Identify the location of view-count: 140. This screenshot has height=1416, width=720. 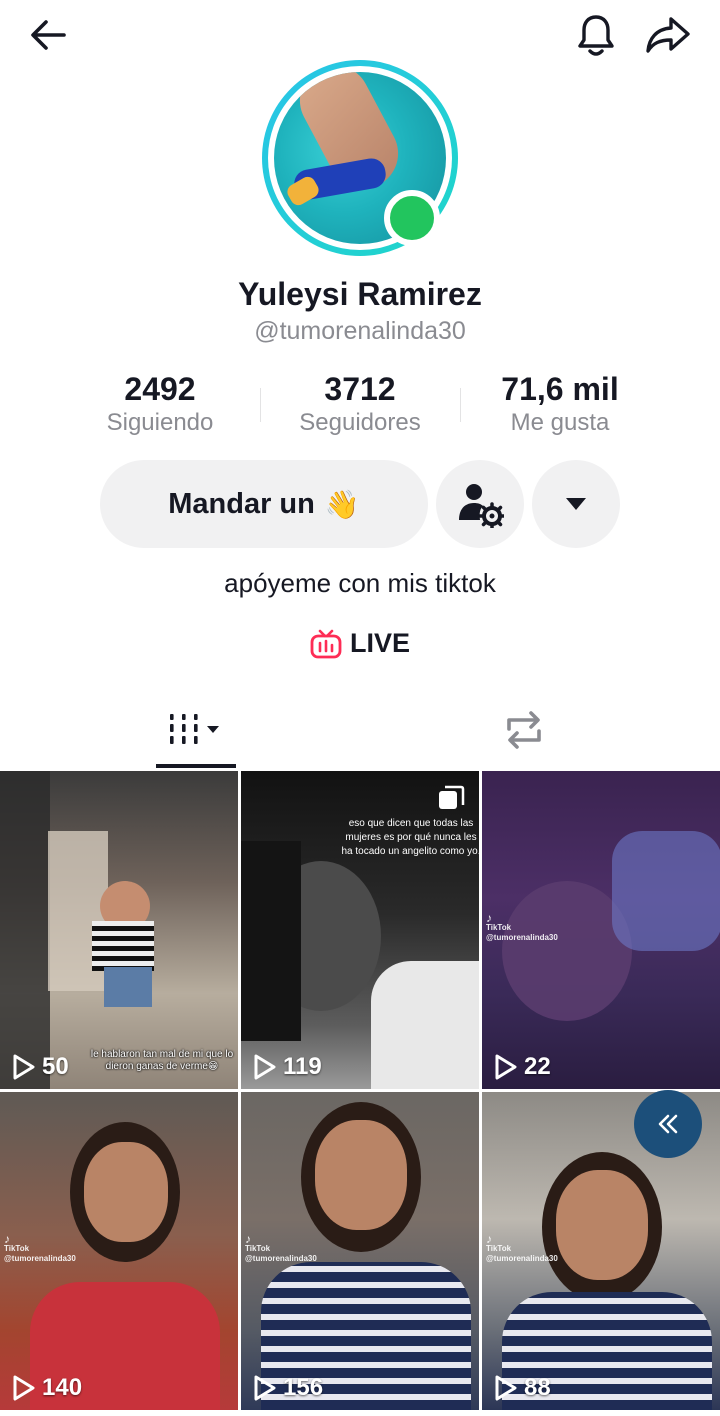
(47, 1388).